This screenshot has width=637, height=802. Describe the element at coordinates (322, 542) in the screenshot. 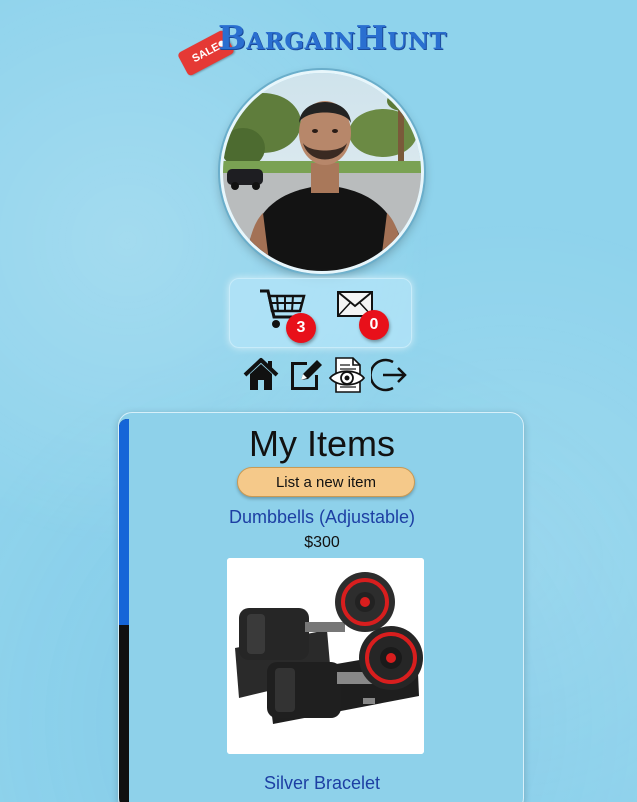

I see `item-price: $300` at that location.